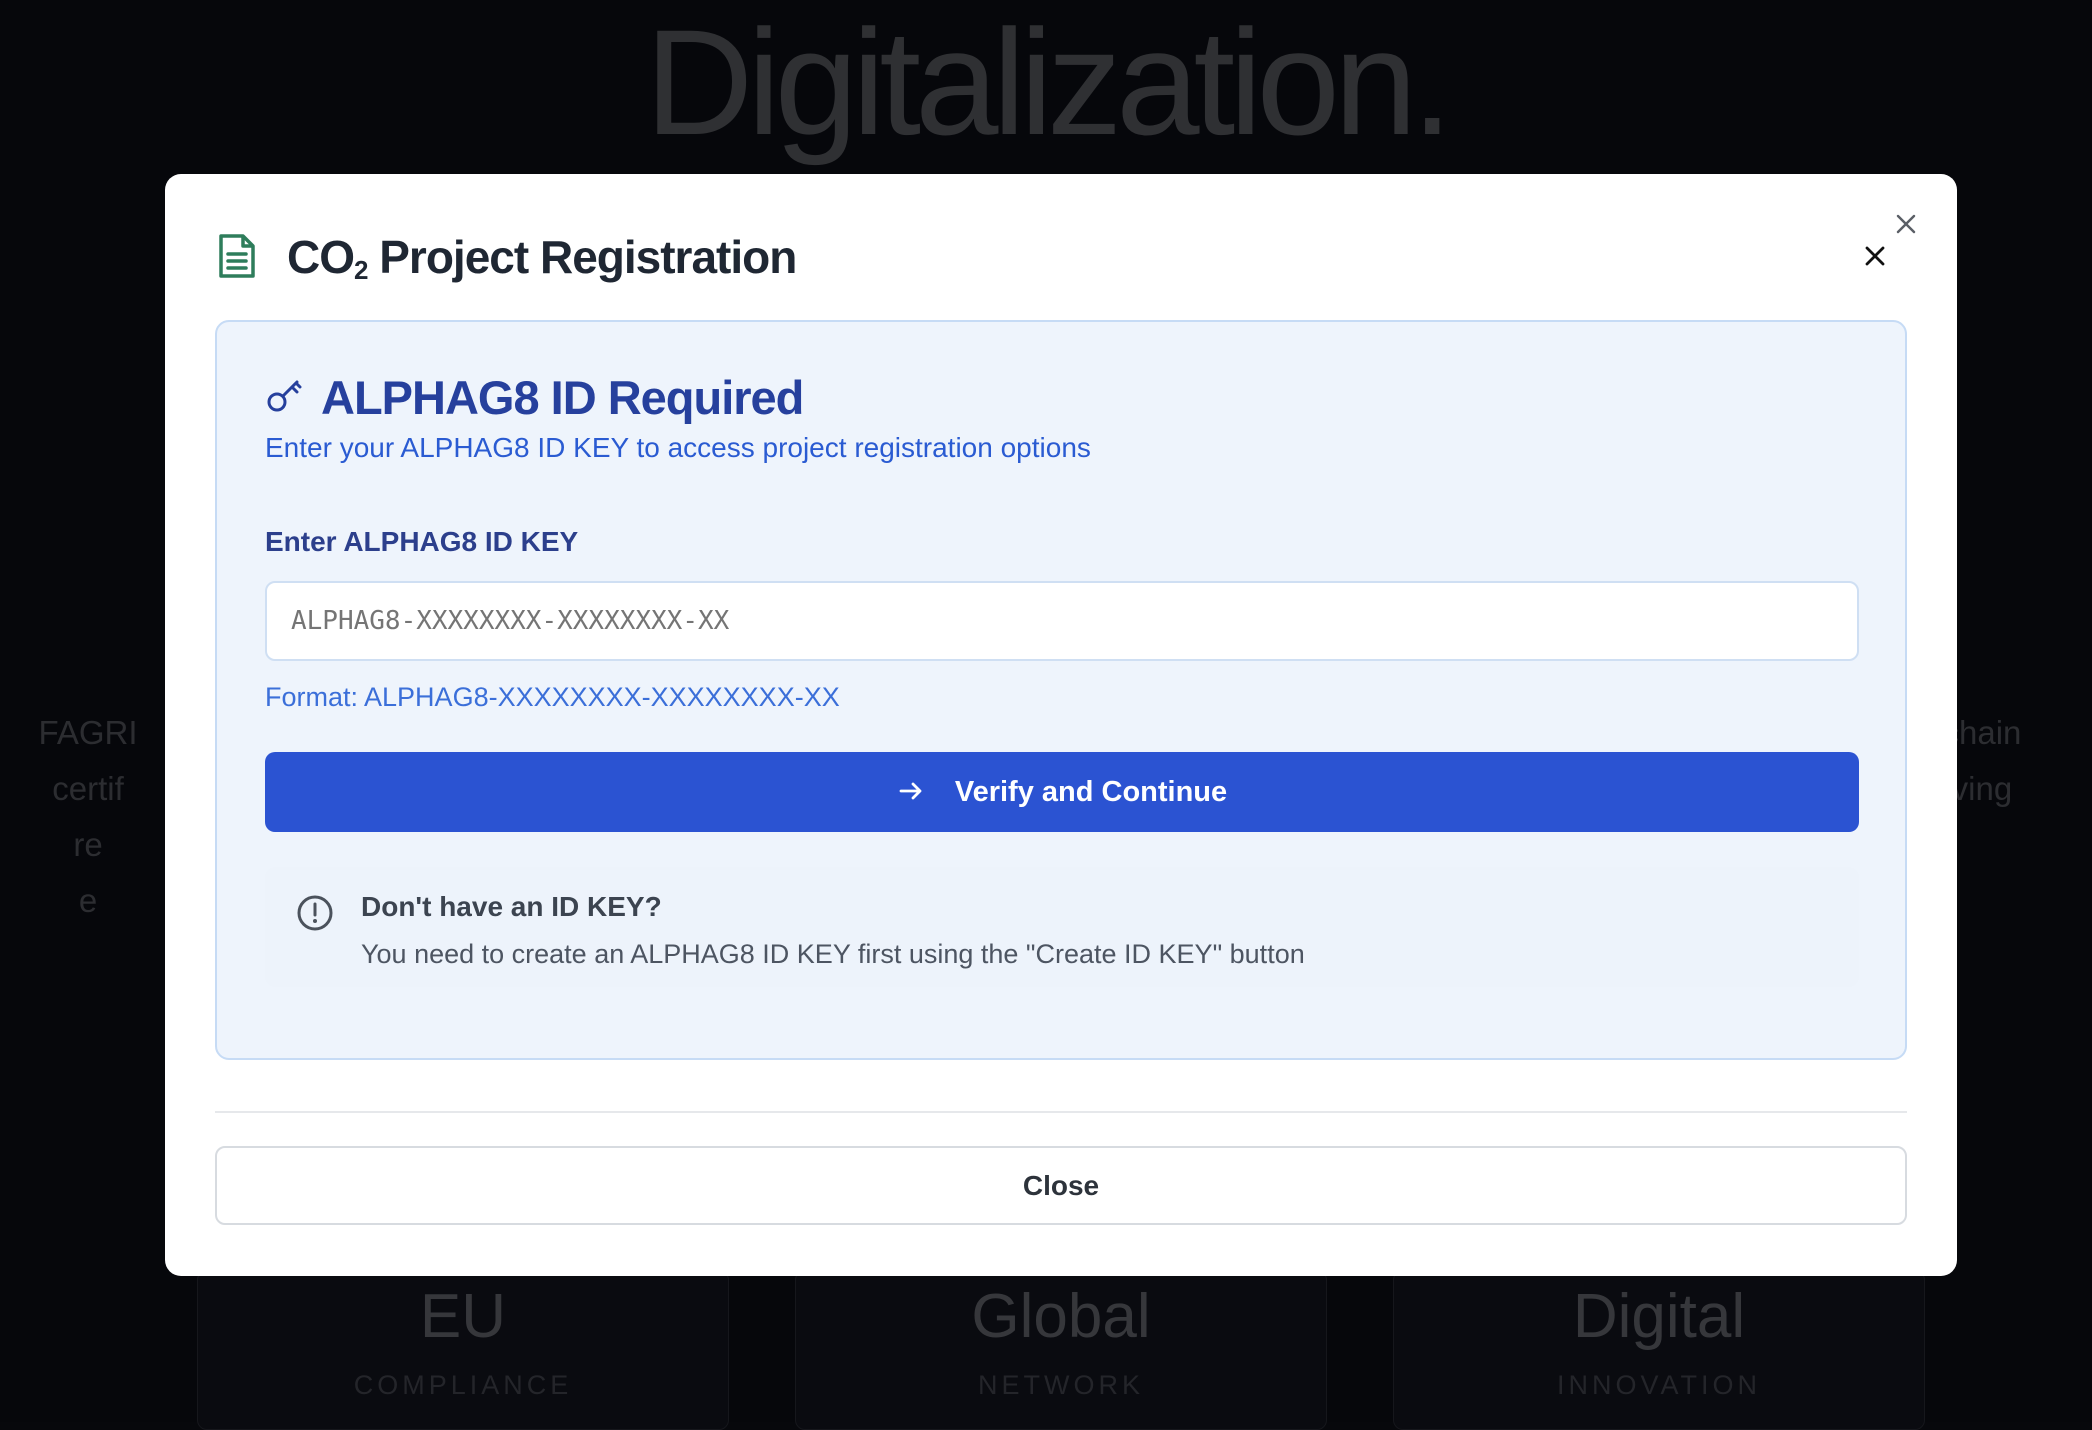  Describe the element at coordinates (911, 792) in the screenshot. I see `arrow-right-icon` at that location.